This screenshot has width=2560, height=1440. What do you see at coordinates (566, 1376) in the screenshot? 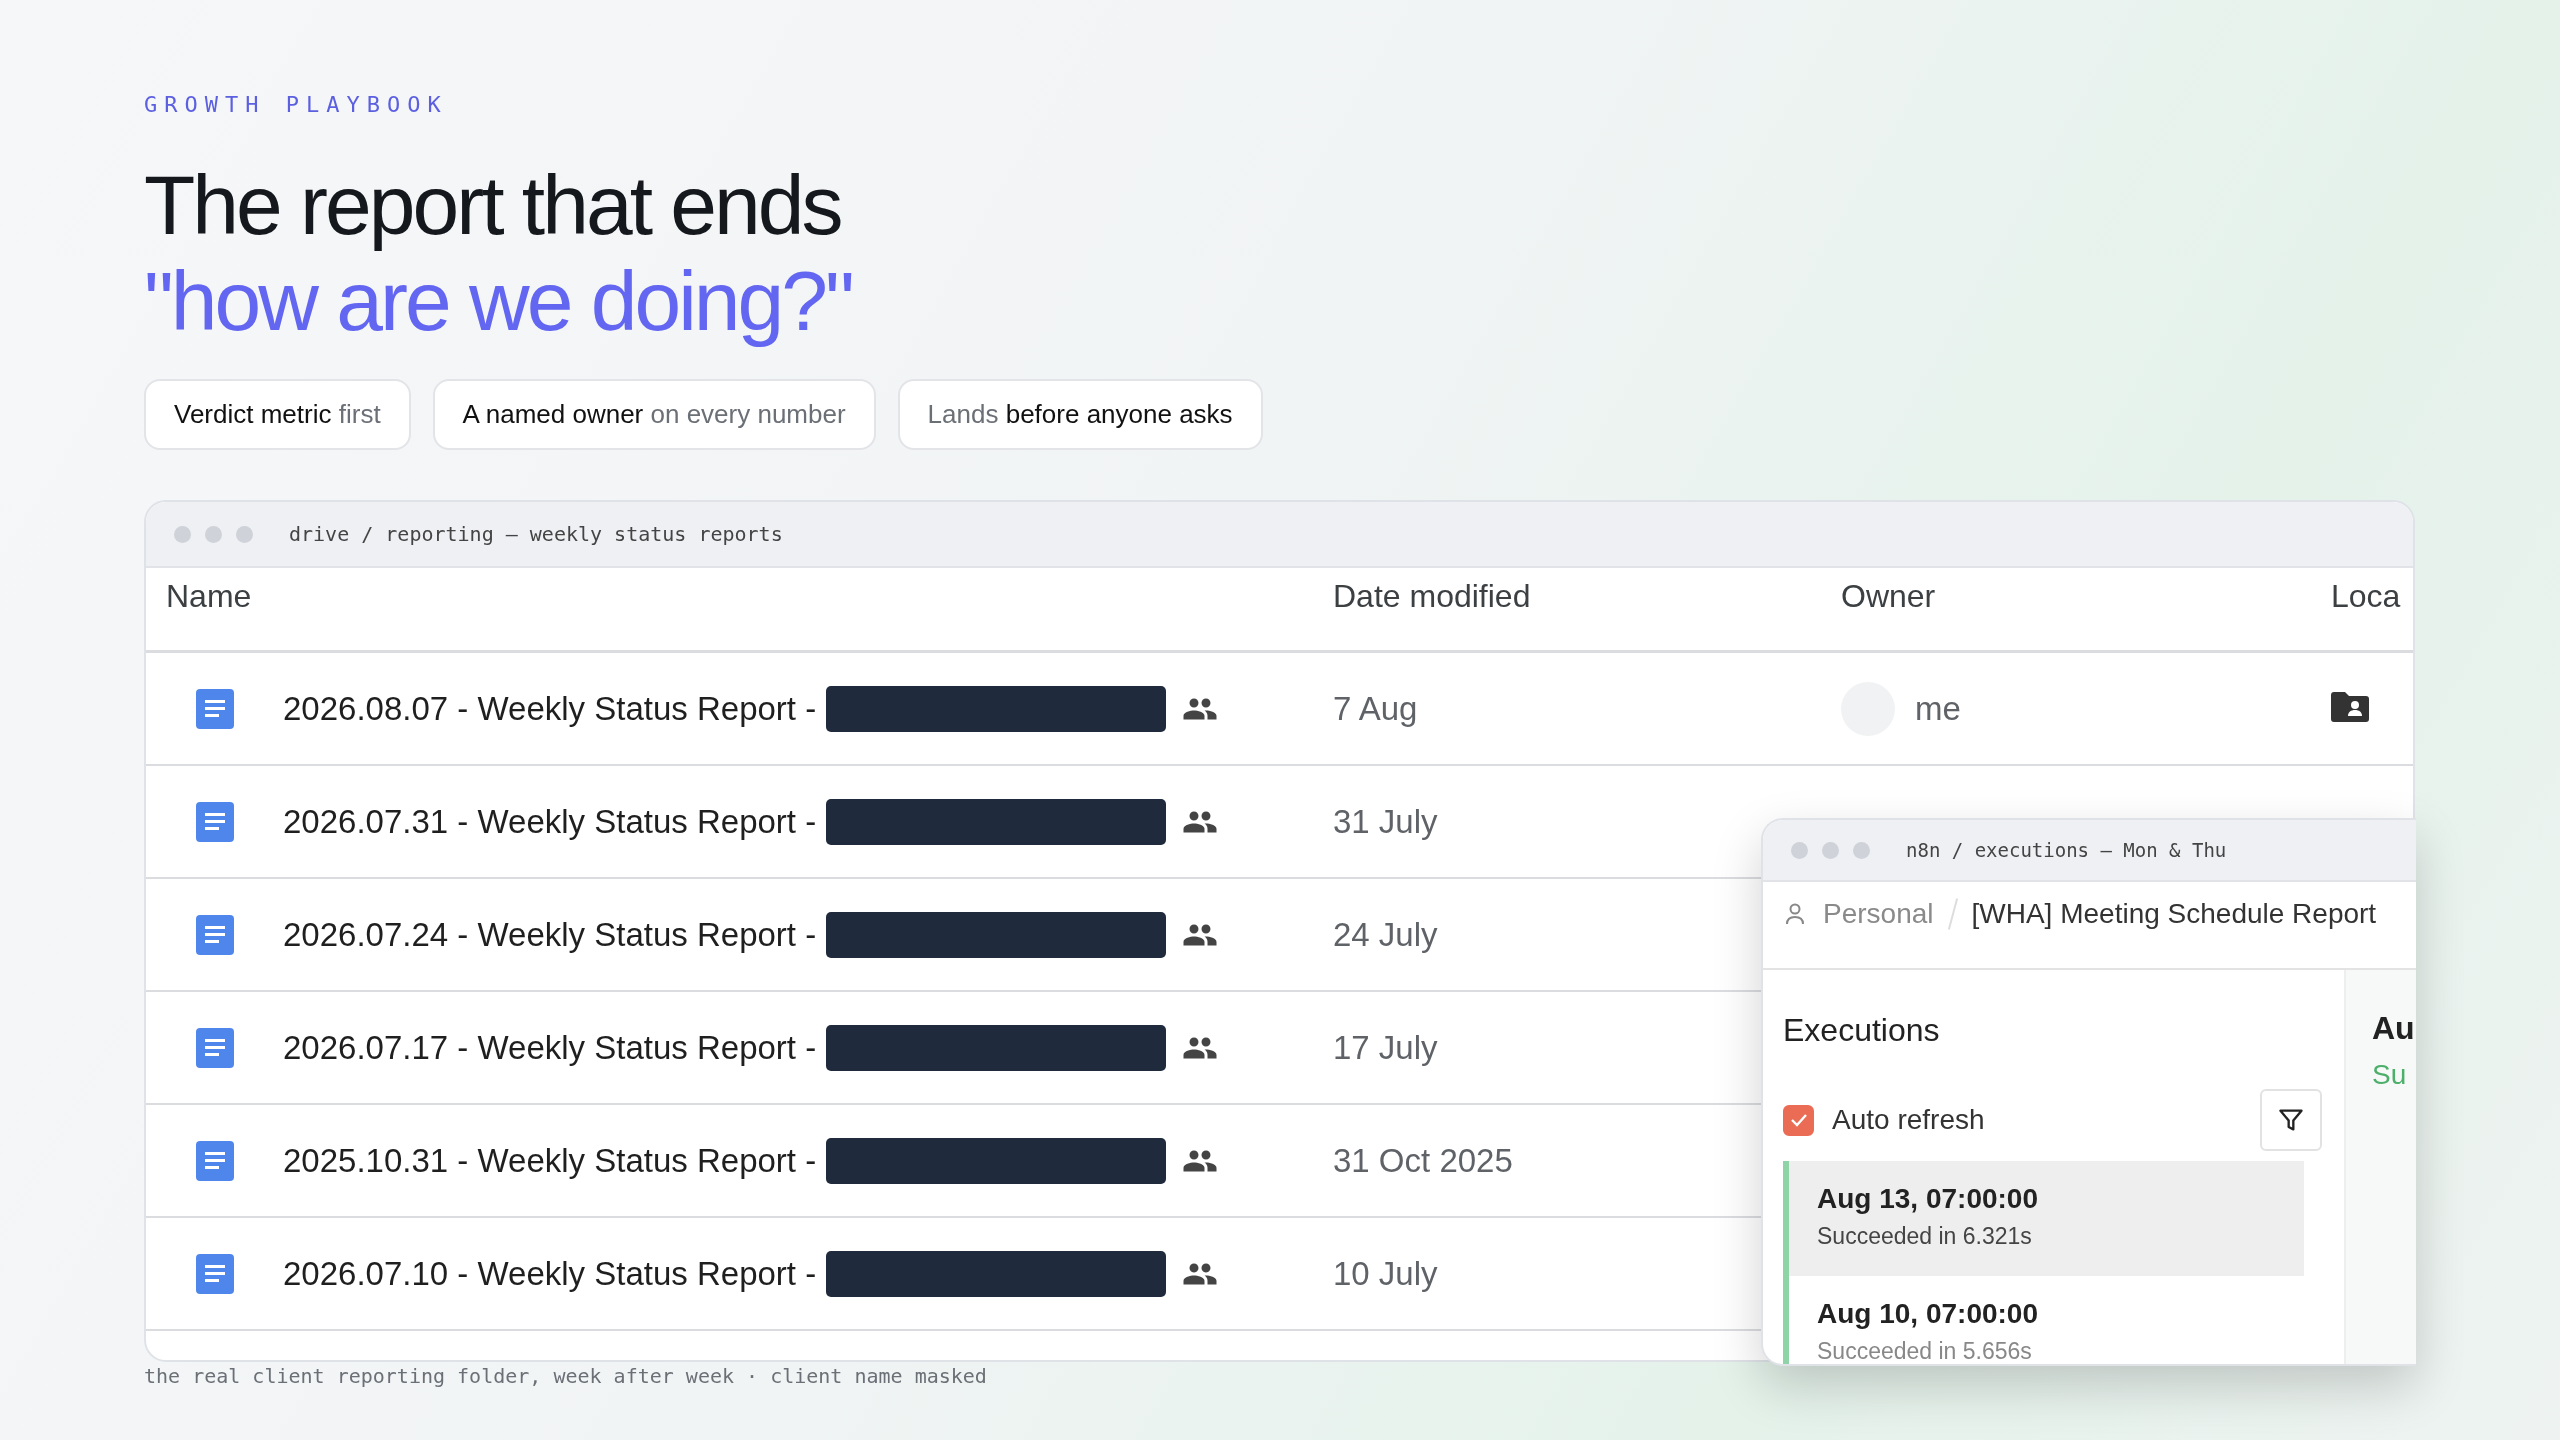
I see `caption: the real client reporting folder, week after week · client name masked` at bounding box center [566, 1376].